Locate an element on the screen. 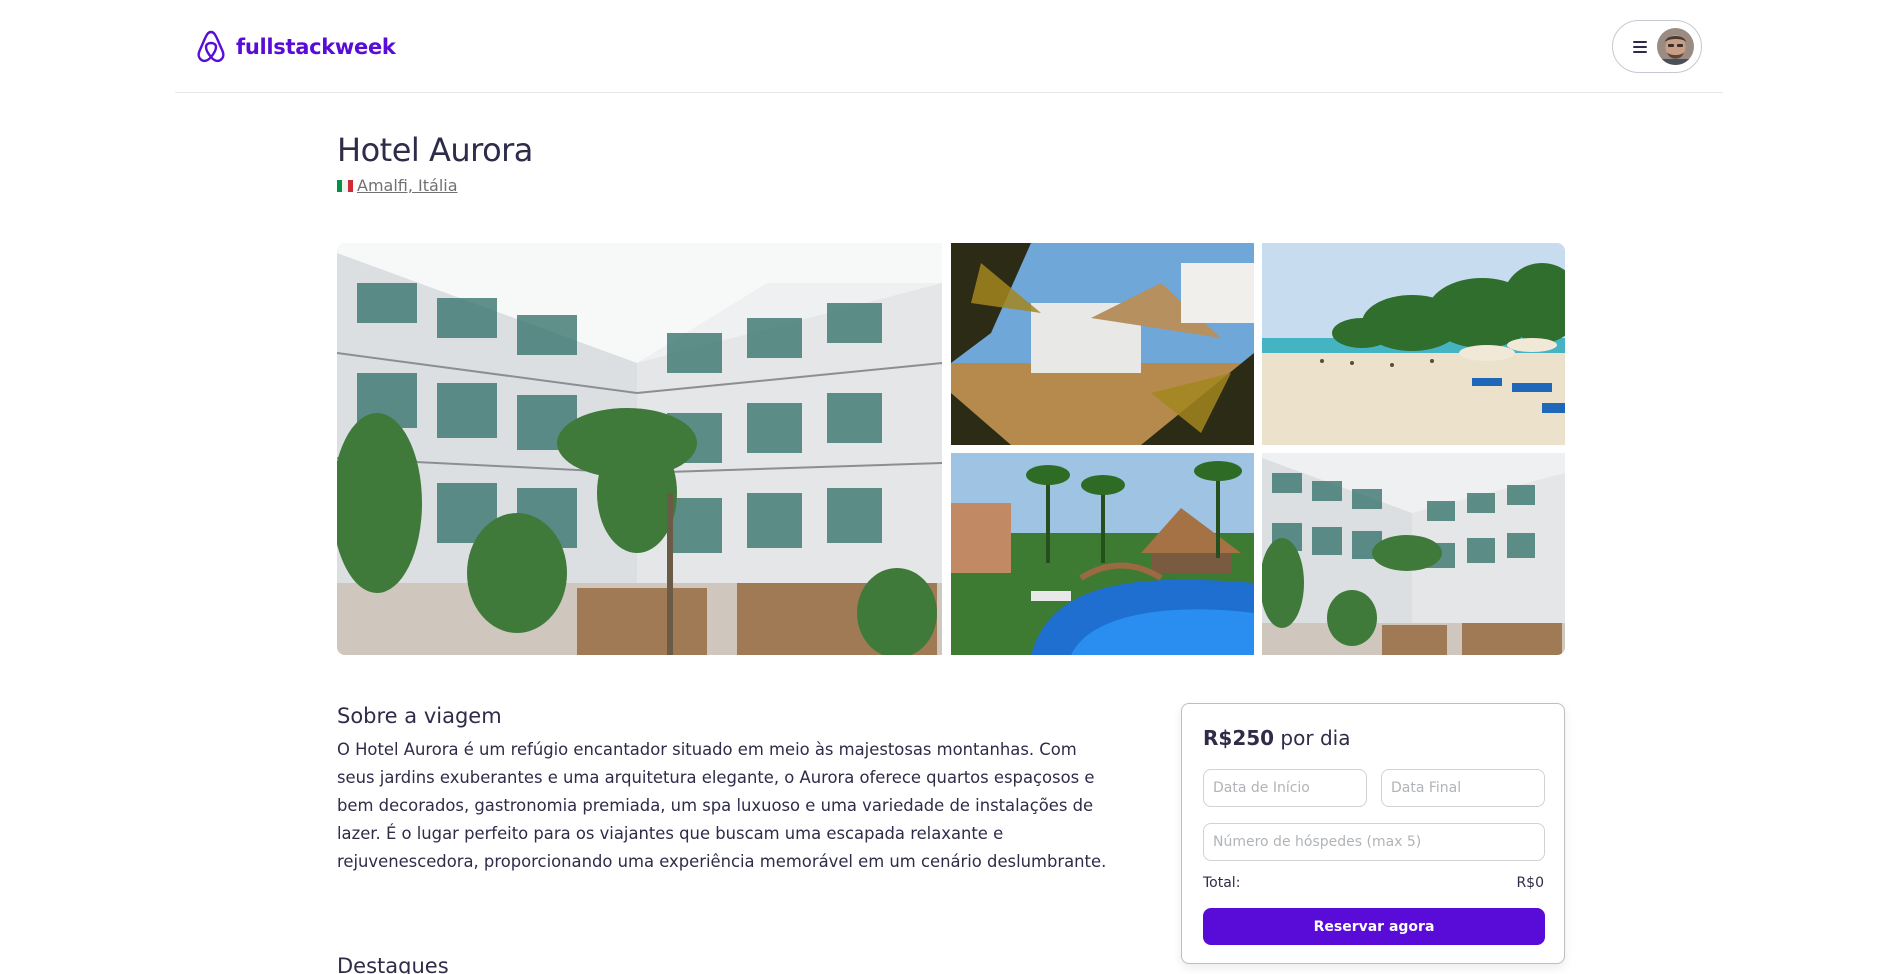  resort-palms-photo is located at coordinates (1102, 344).